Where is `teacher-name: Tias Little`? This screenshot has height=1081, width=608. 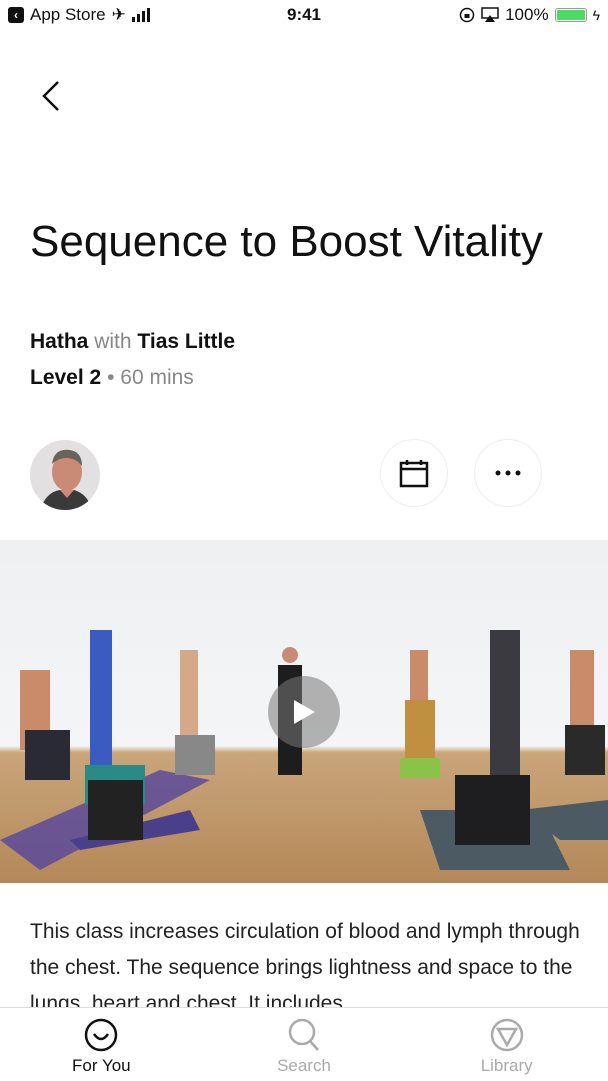
teacher-name: Tias Little is located at coordinates (186, 341).